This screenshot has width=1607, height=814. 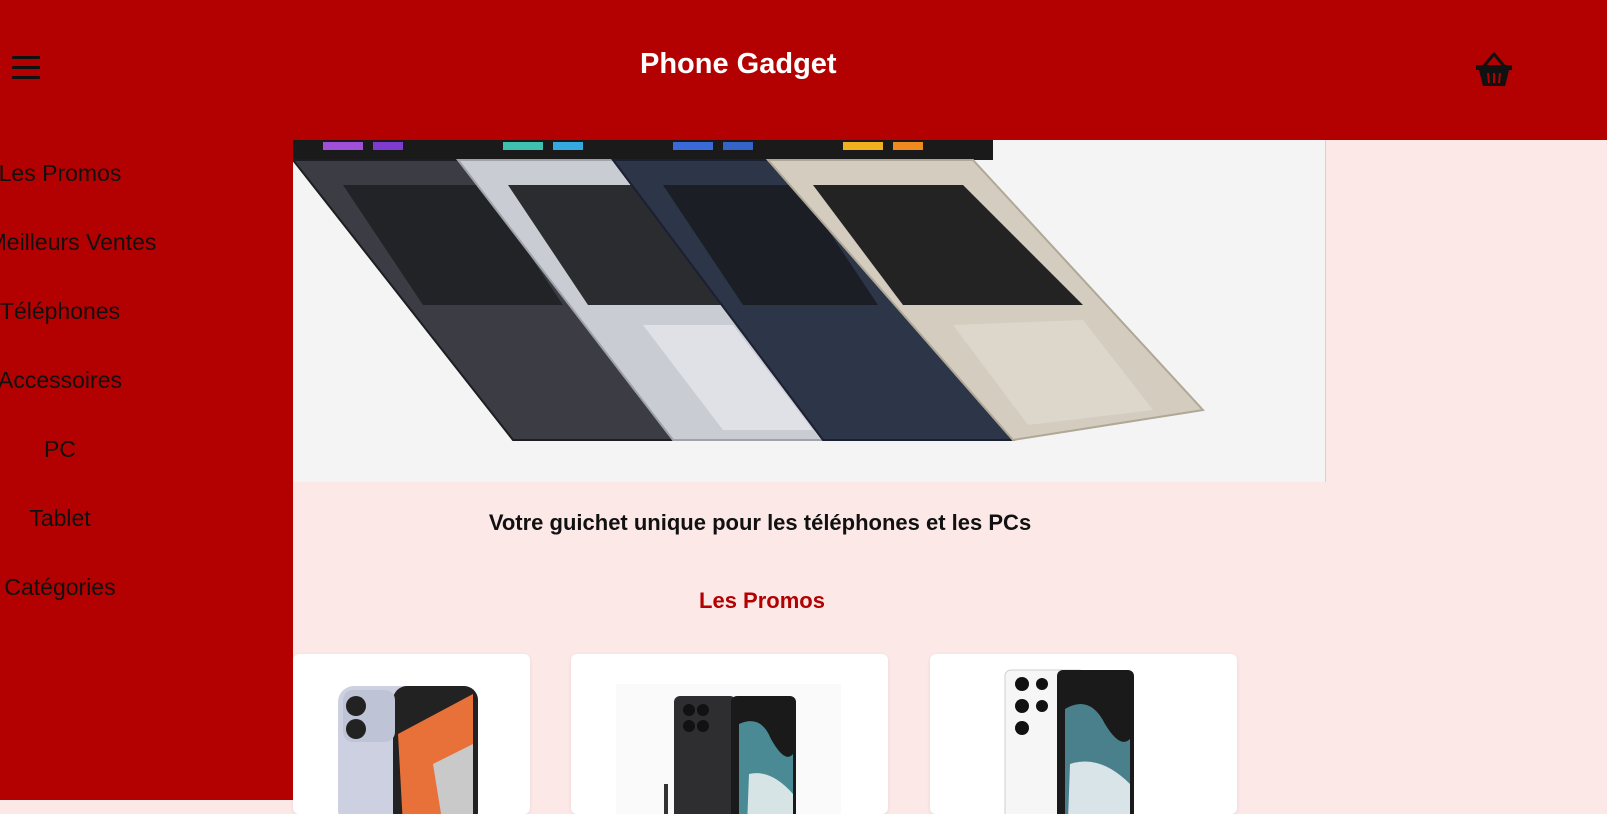 What do you see at coordinates (90, 380) in the screenshot?
I see `sidebar-item-accessoires: Accessoires` at bounding box center [90, 380].